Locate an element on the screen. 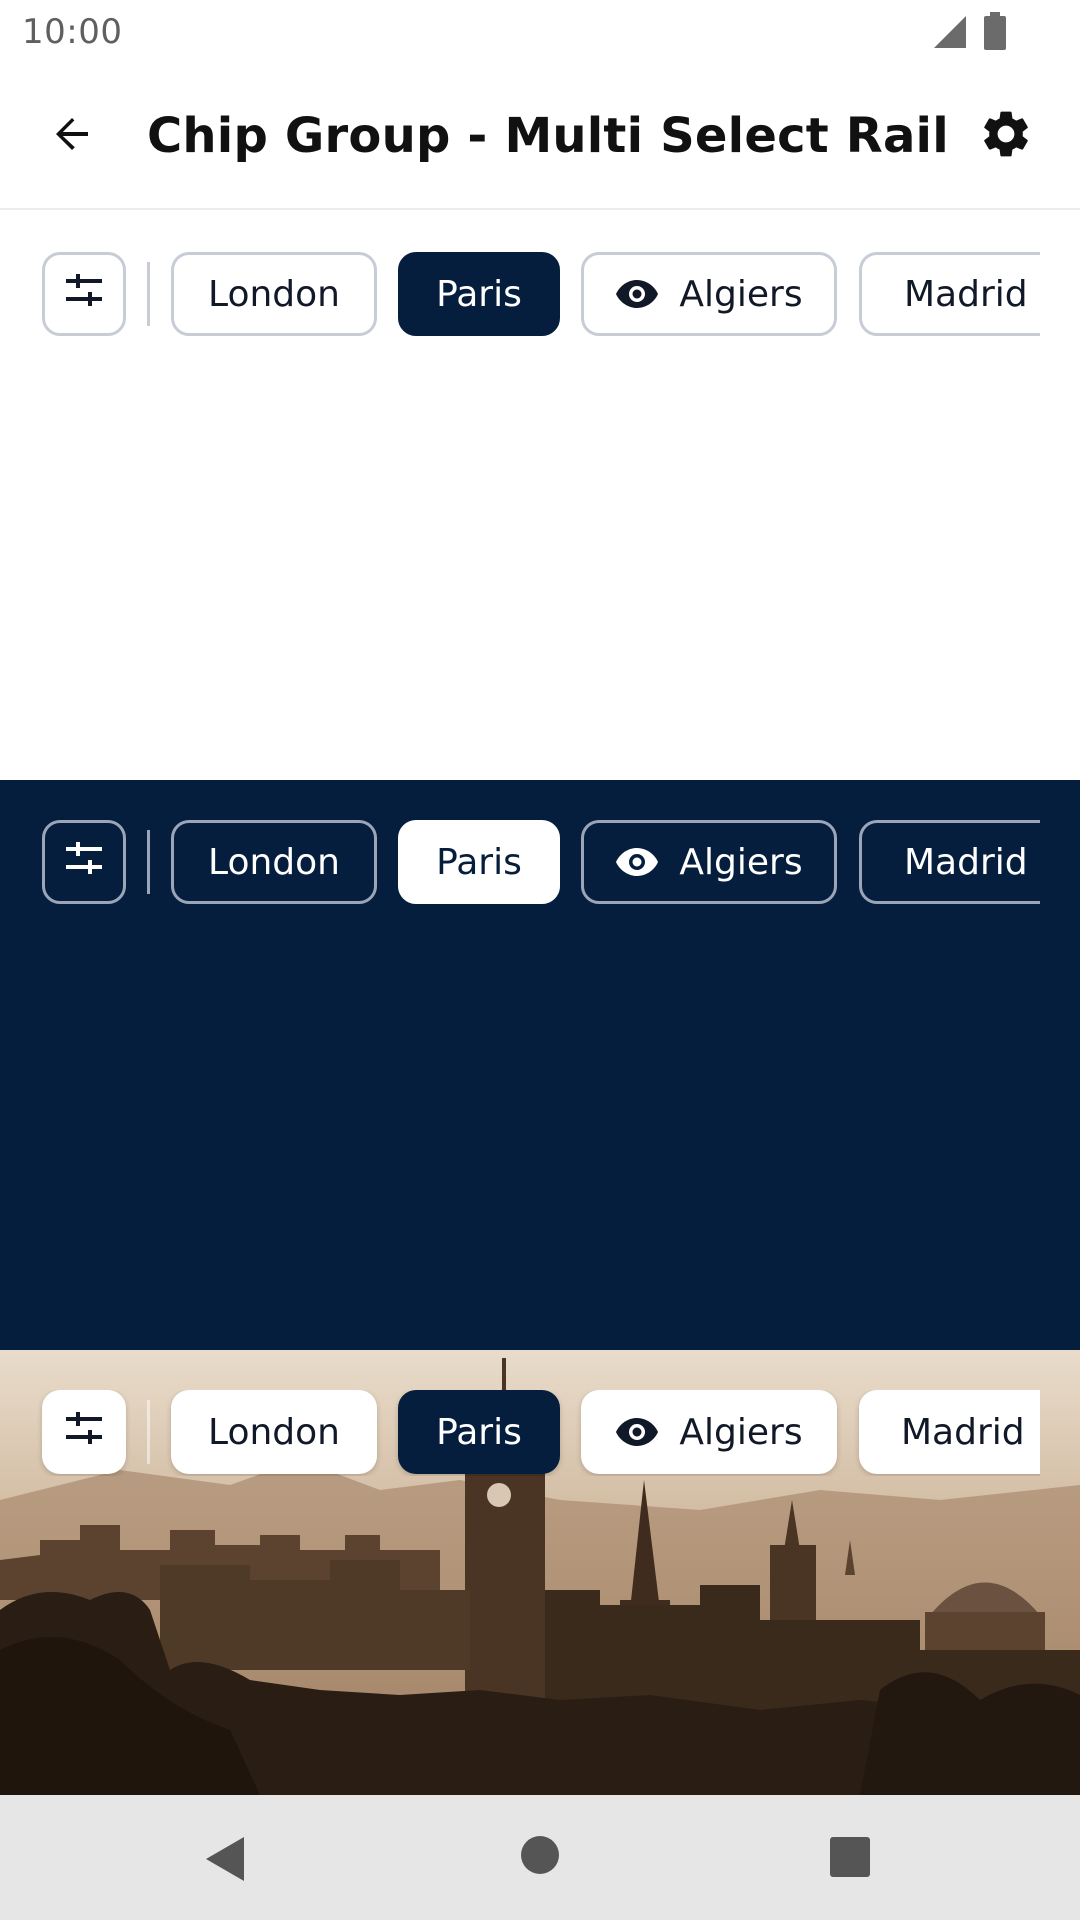 This screenshot has height=1920, width=1080. nav-home-icon is located at coordinates (540, 1857).